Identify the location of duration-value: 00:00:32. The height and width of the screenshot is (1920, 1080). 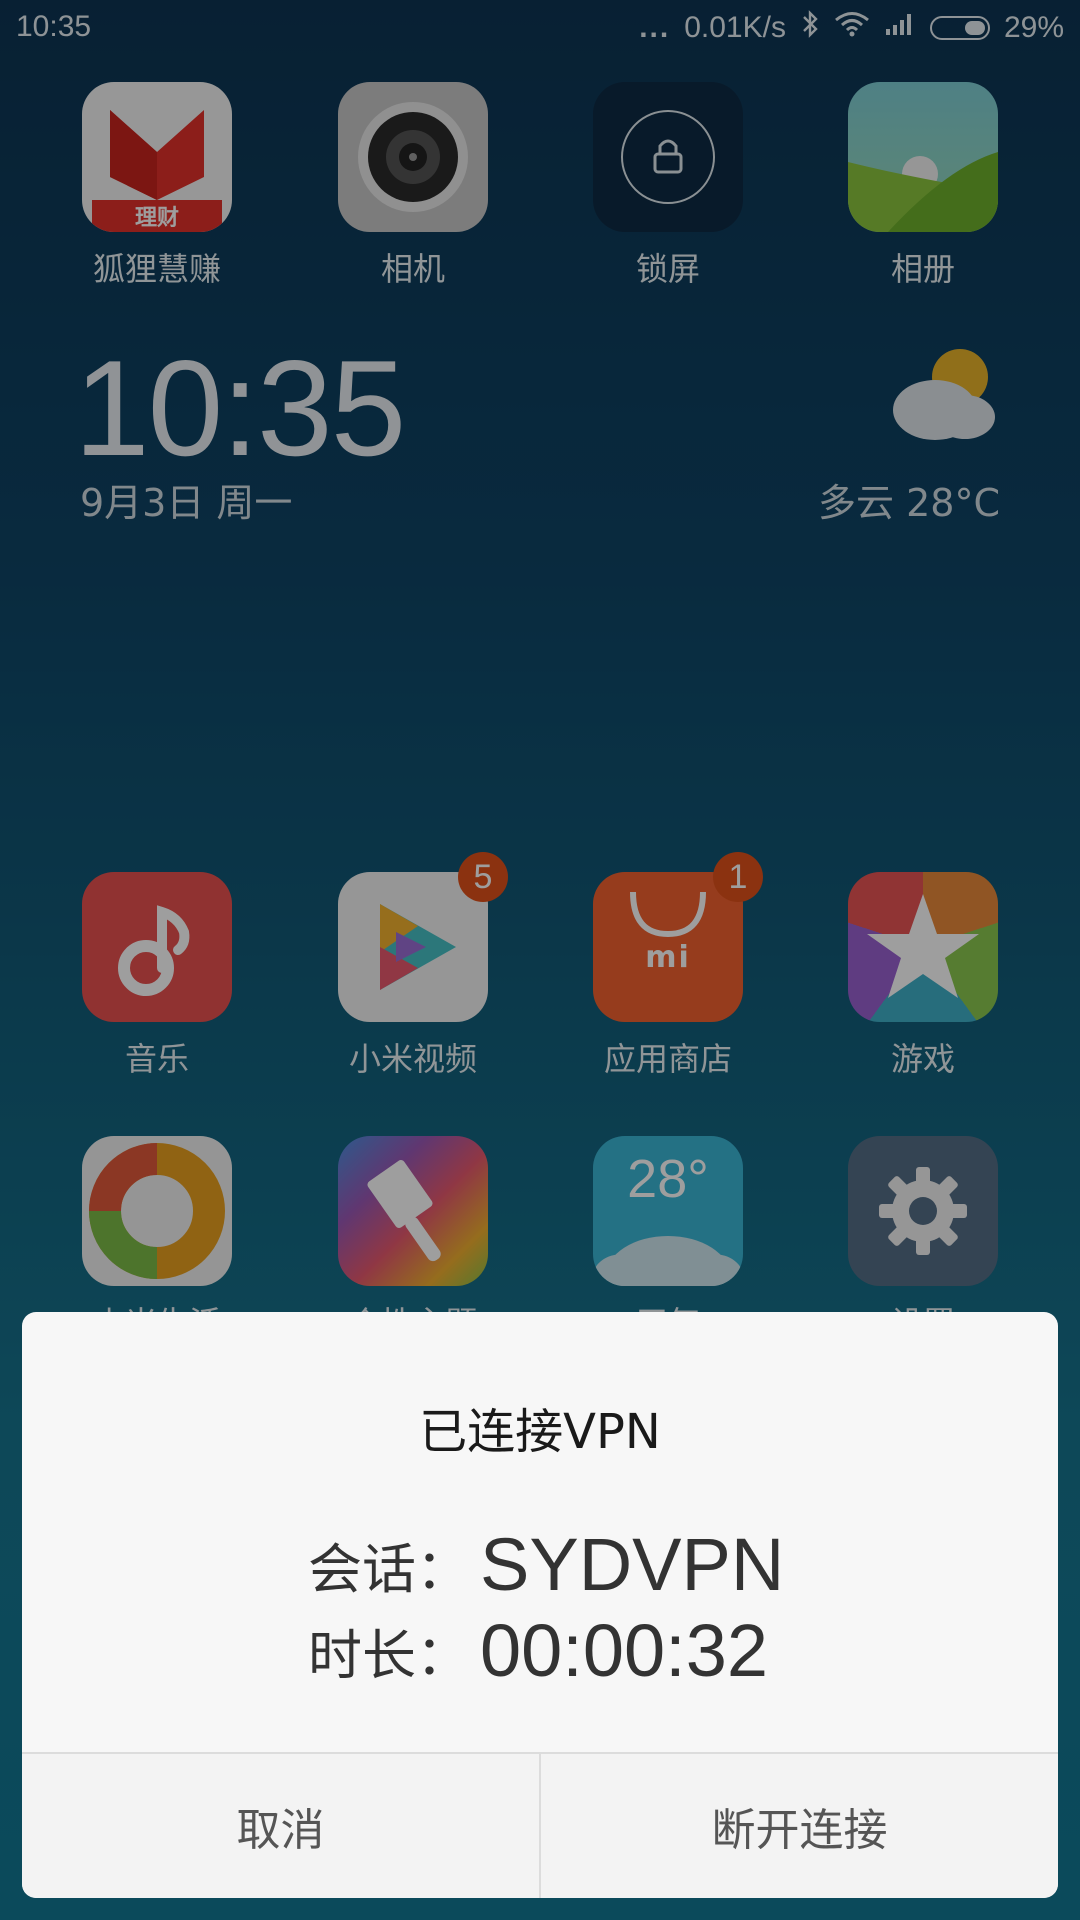
(624, 1650).